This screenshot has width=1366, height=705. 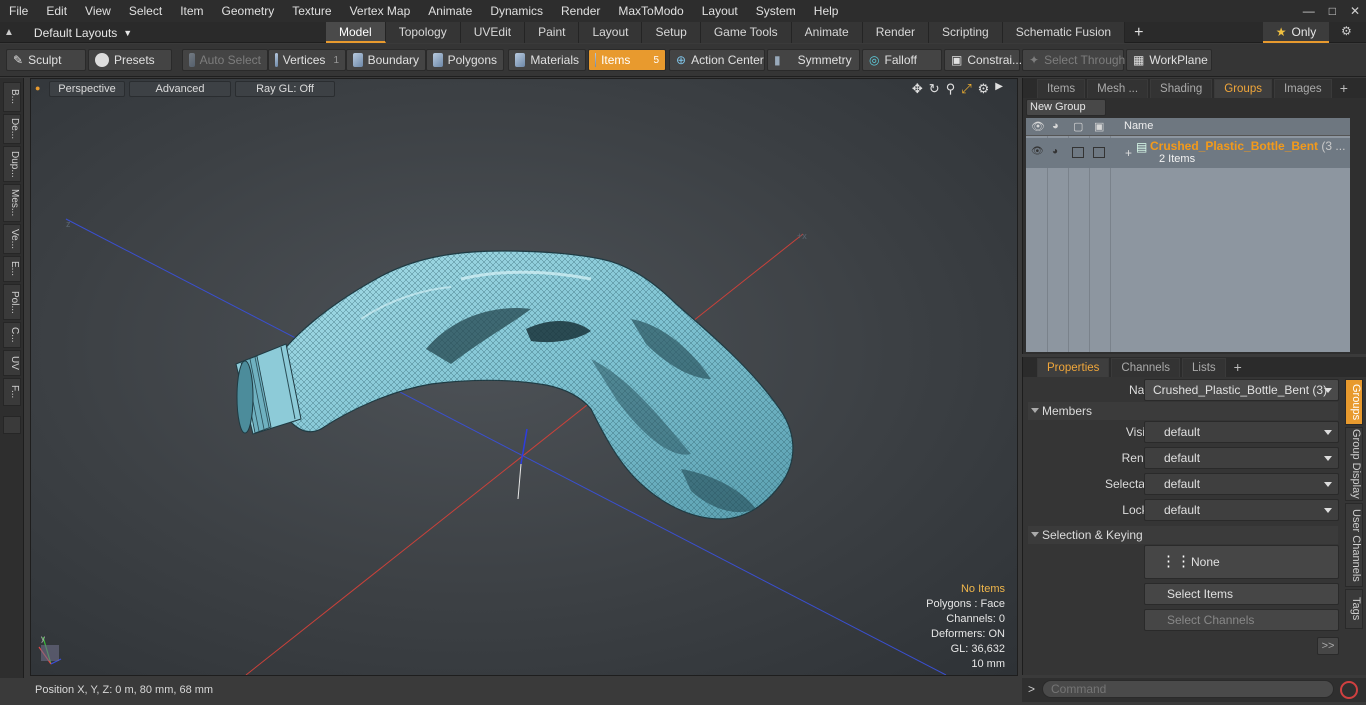 I want to click on more-button: >>, so click(x=1328, y=646).